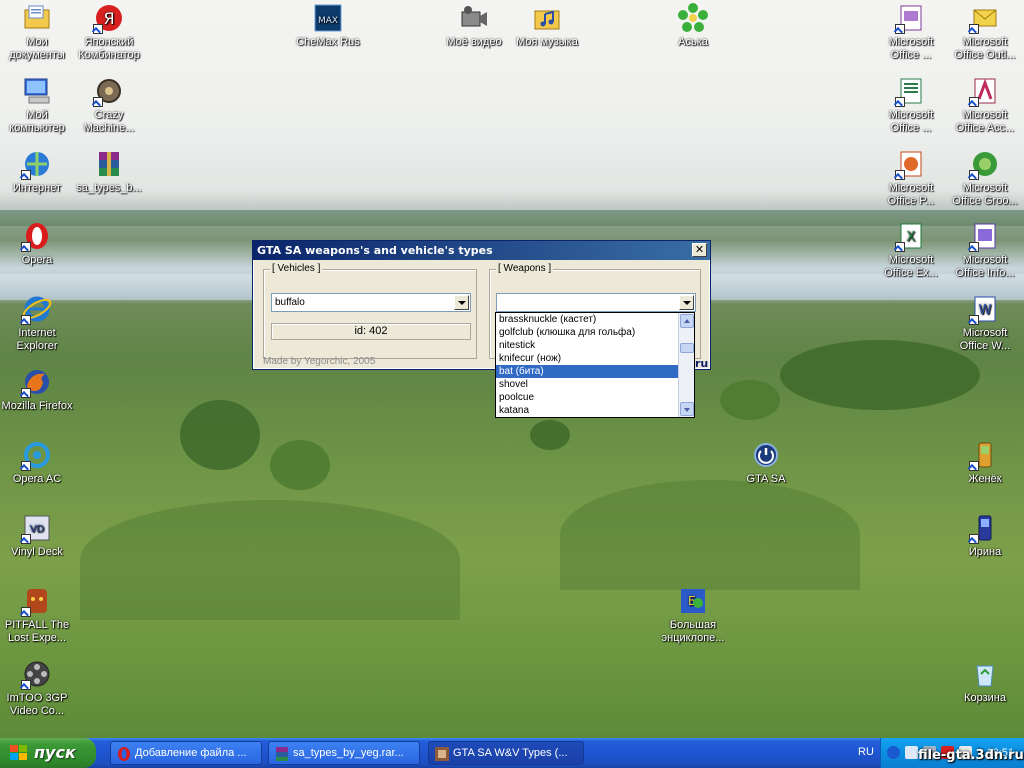 The height and width of the screenshot is (768, 1024). What do you see at coordinates (687, 409) in the screenshot?
I see `scroll-down-icon` at bounding box center [687, 409].